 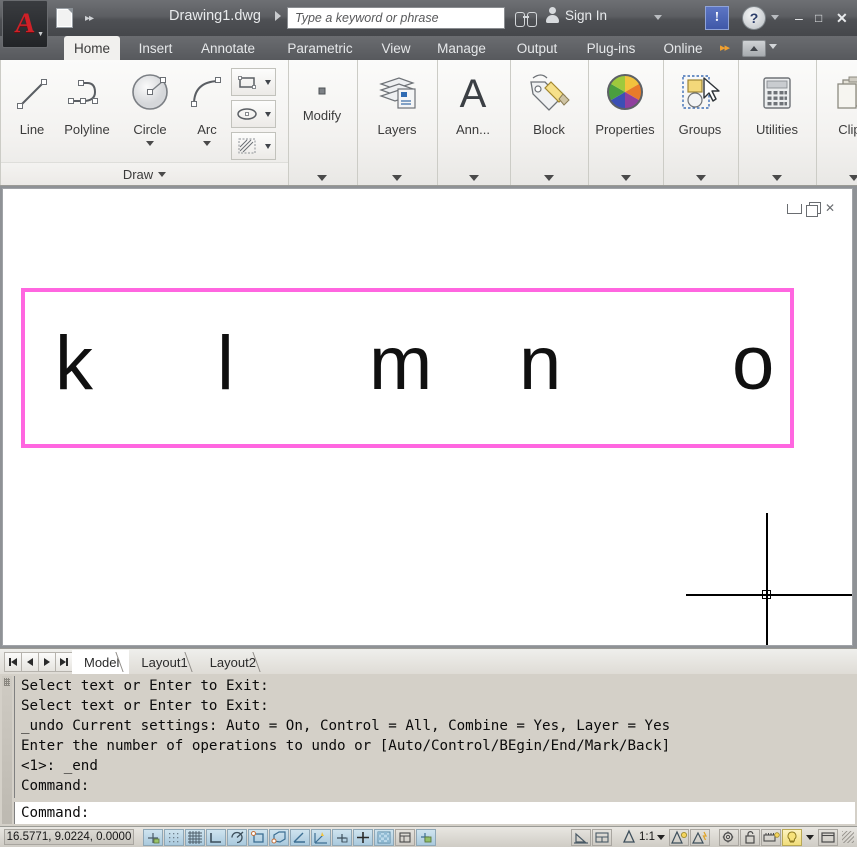 What do you see at coordinates (174, 837) in the screenshot?
I see `grid-display-icon` at bounding box center [174, 837].